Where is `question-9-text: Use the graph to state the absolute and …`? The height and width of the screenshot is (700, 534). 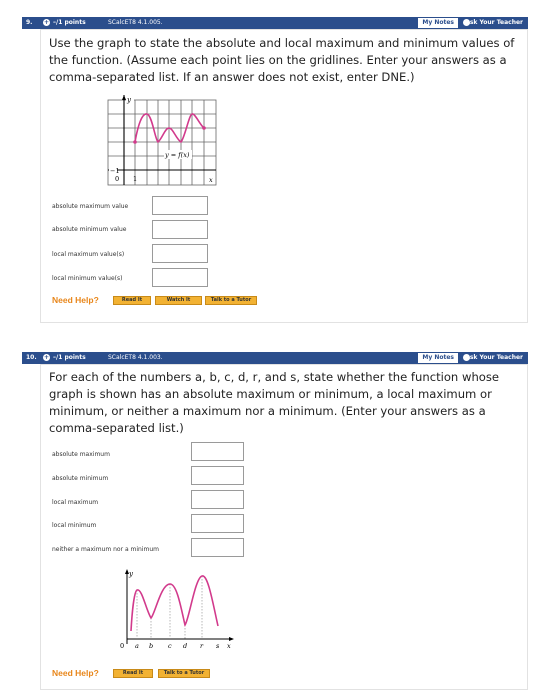 question-9-text: Use the graph to state the absolute and … is located at coordinates (282, 60).